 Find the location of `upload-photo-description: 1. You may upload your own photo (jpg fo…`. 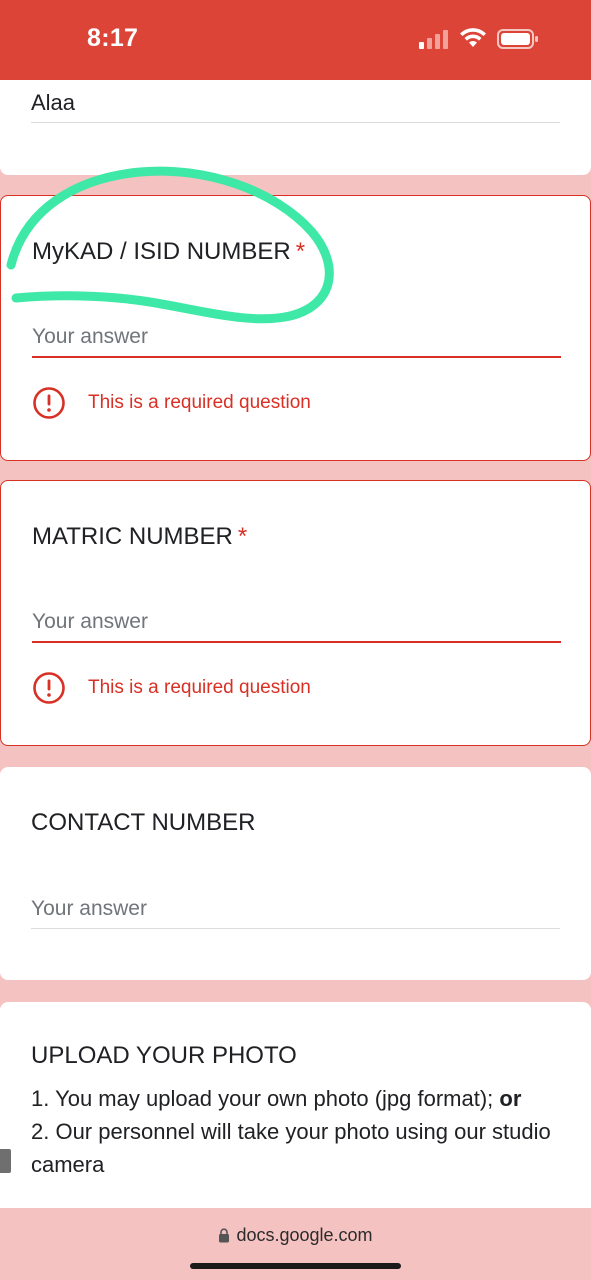

upload-photo-description: 1. You may upload your own photo (jpg fo… is located at coordinates (301, 1131).